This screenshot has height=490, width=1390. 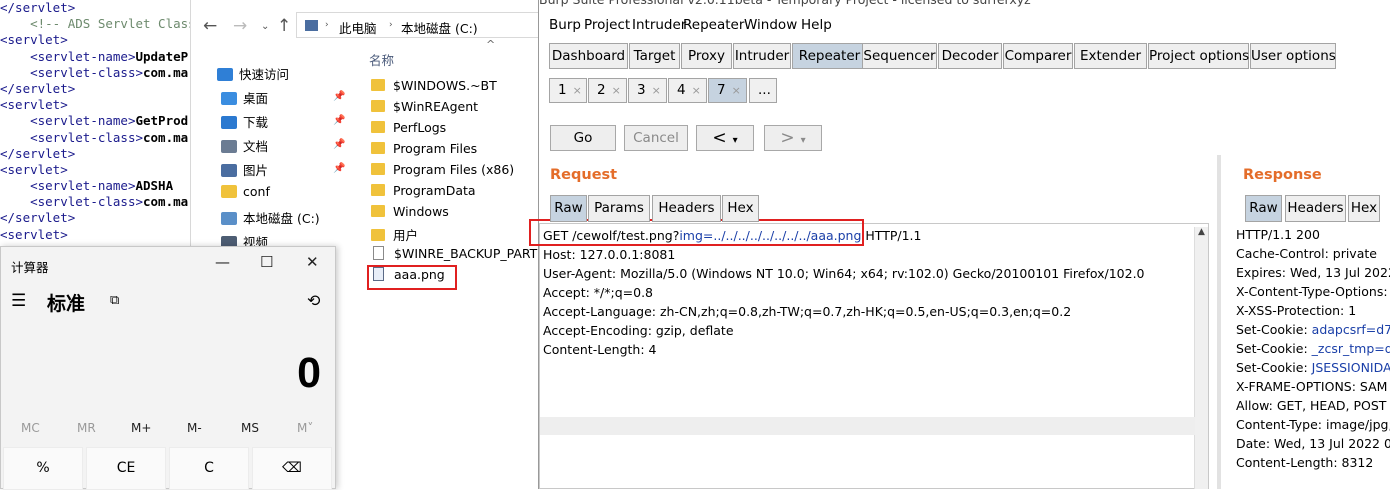 I want to click on memory-button: M˅, so click(x=305, y=428).